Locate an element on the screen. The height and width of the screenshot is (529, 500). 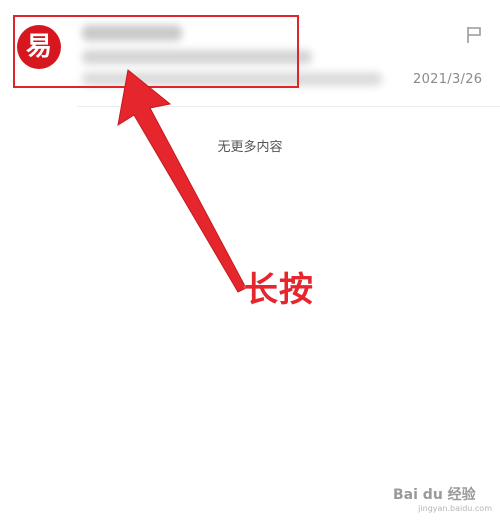
baidu-watermark: Bai du 经验 jingyan.baidu.com is located at coordinates (445, 500).